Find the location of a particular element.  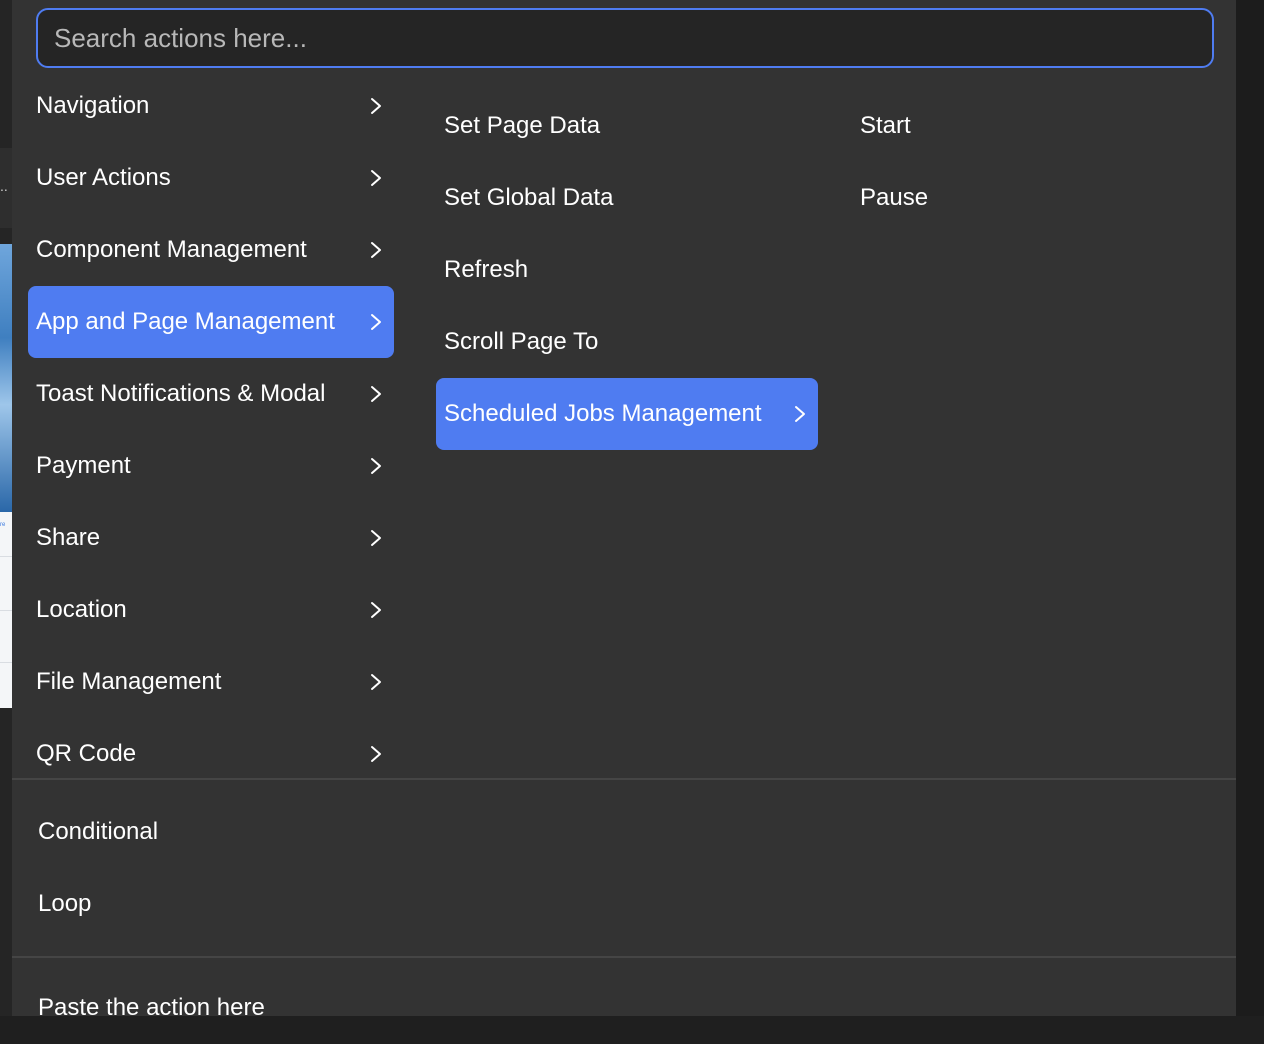

action-scheduled-jobs-management: Scheduled Jobs Management is located at coordinates (627, 414).